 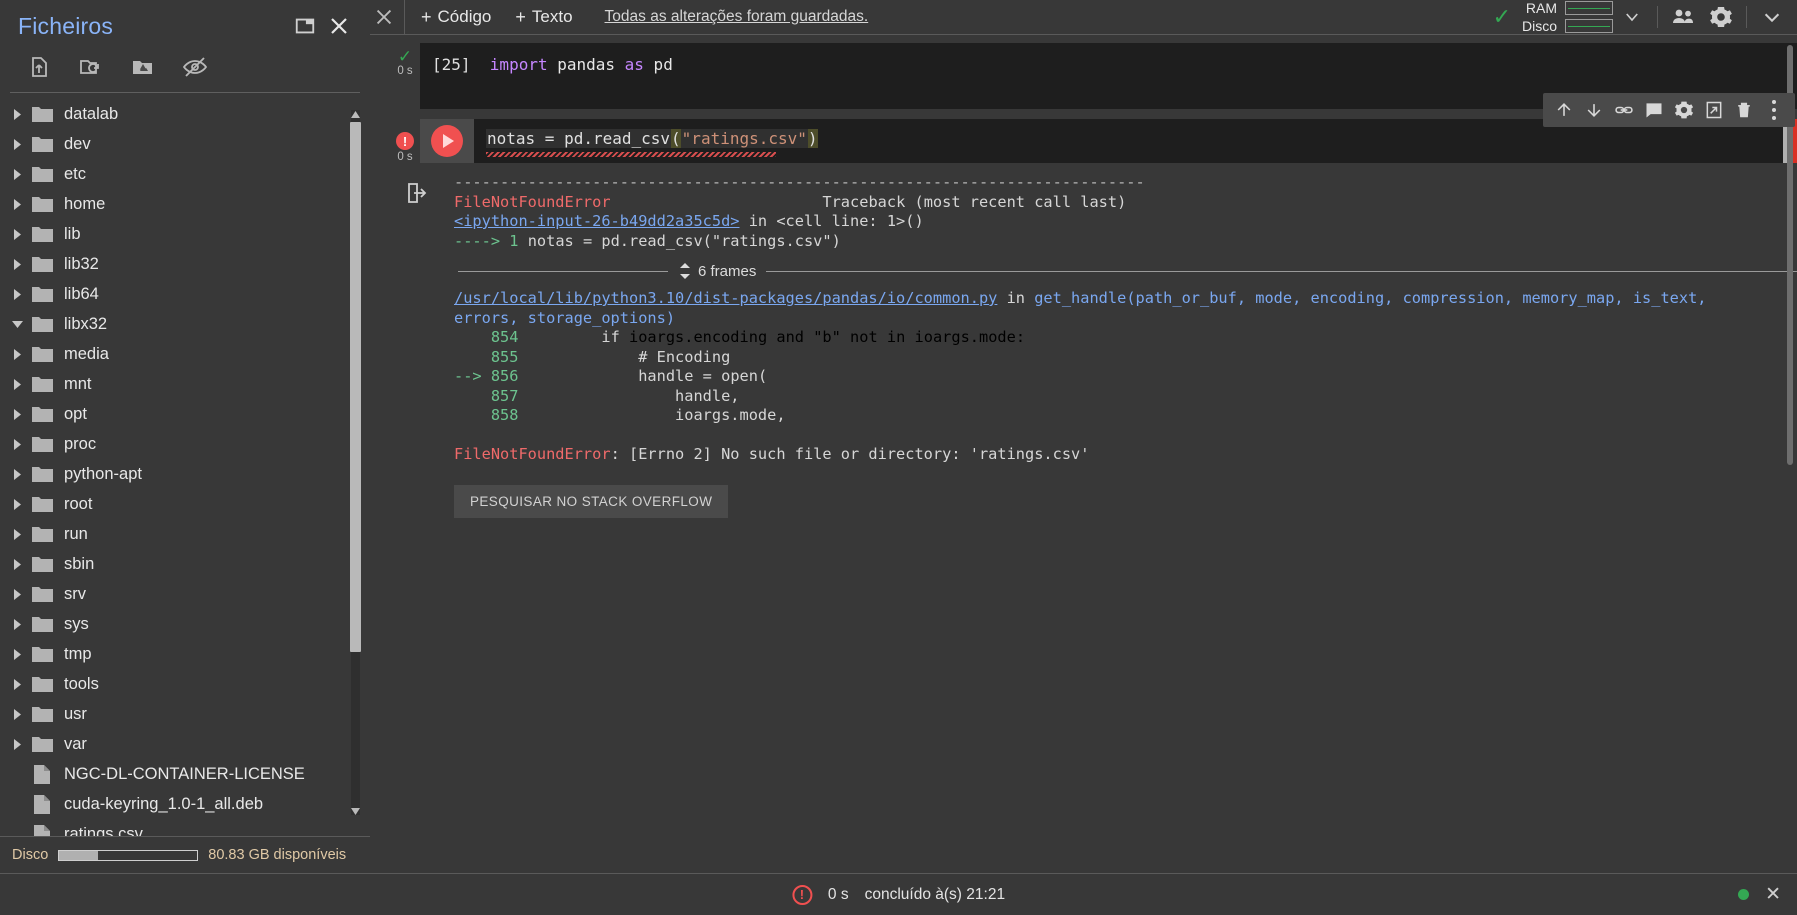 What do you see at coordinates (1684, 110) in the screenshot?
I see `cell-settings-icon` at bounding box center [1684, 110].